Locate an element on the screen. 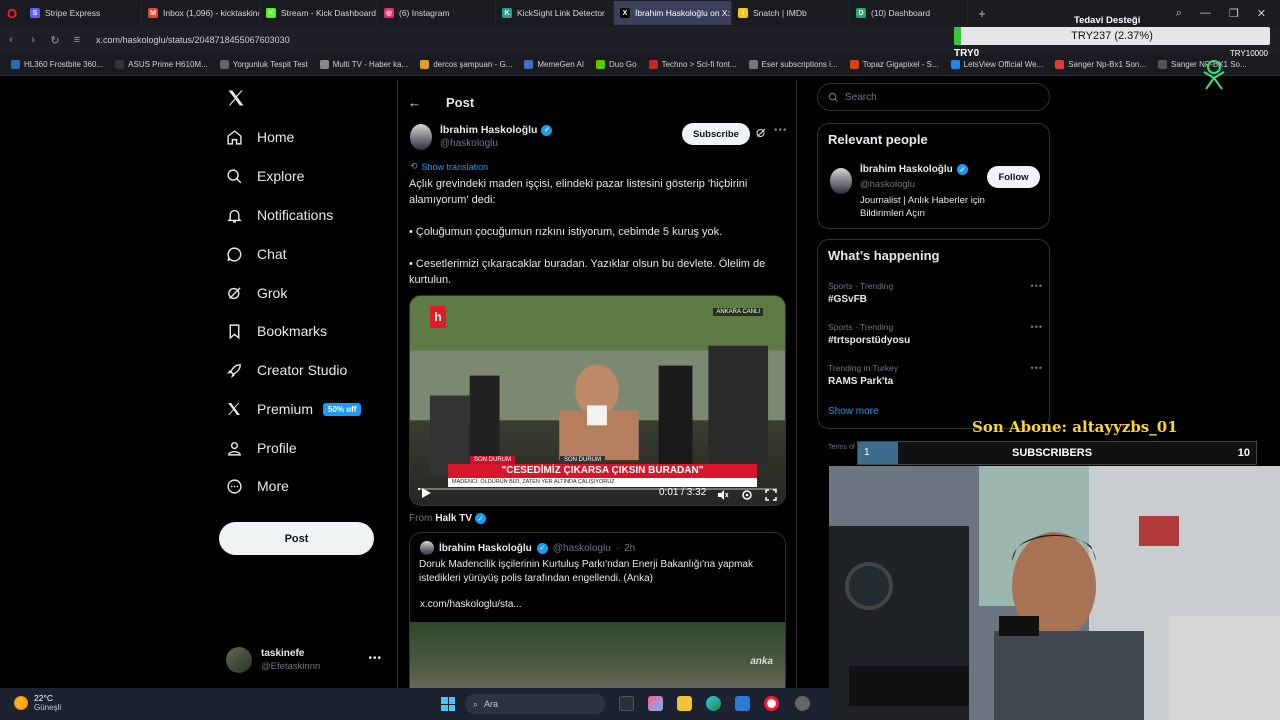  windows-start-icon is located at coordinates (448, 704).